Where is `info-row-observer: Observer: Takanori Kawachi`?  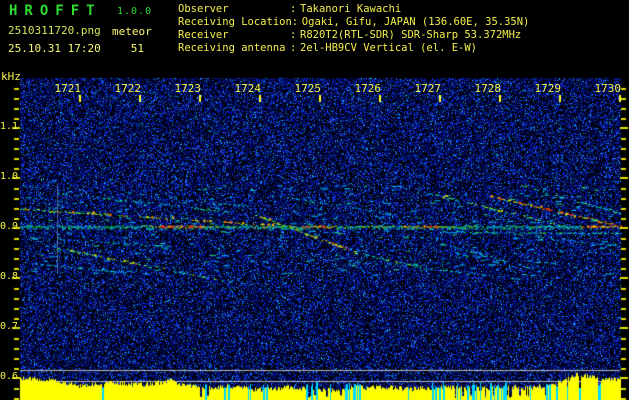
info-row-observer: Observer: Takanori Kawachi is located at coordinates (353, 9).